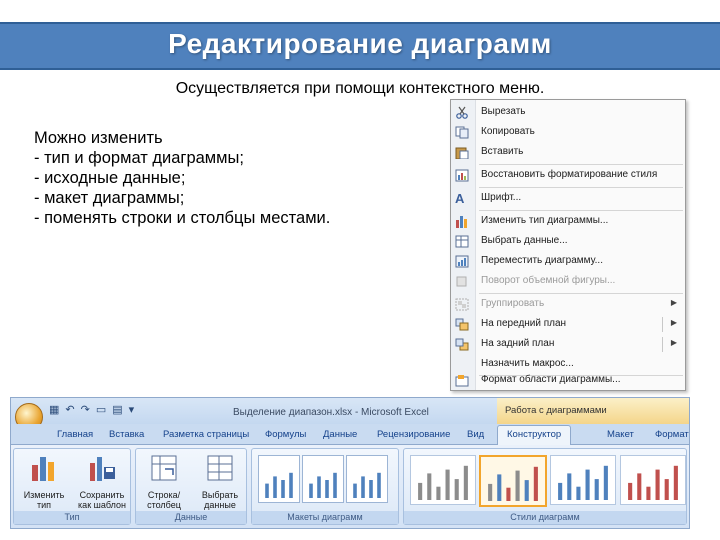 This screenshot has height=540, width=720. Describe the element at coordinates (461, 222) in the screenshot. I see `chart-type-icon` at that location.